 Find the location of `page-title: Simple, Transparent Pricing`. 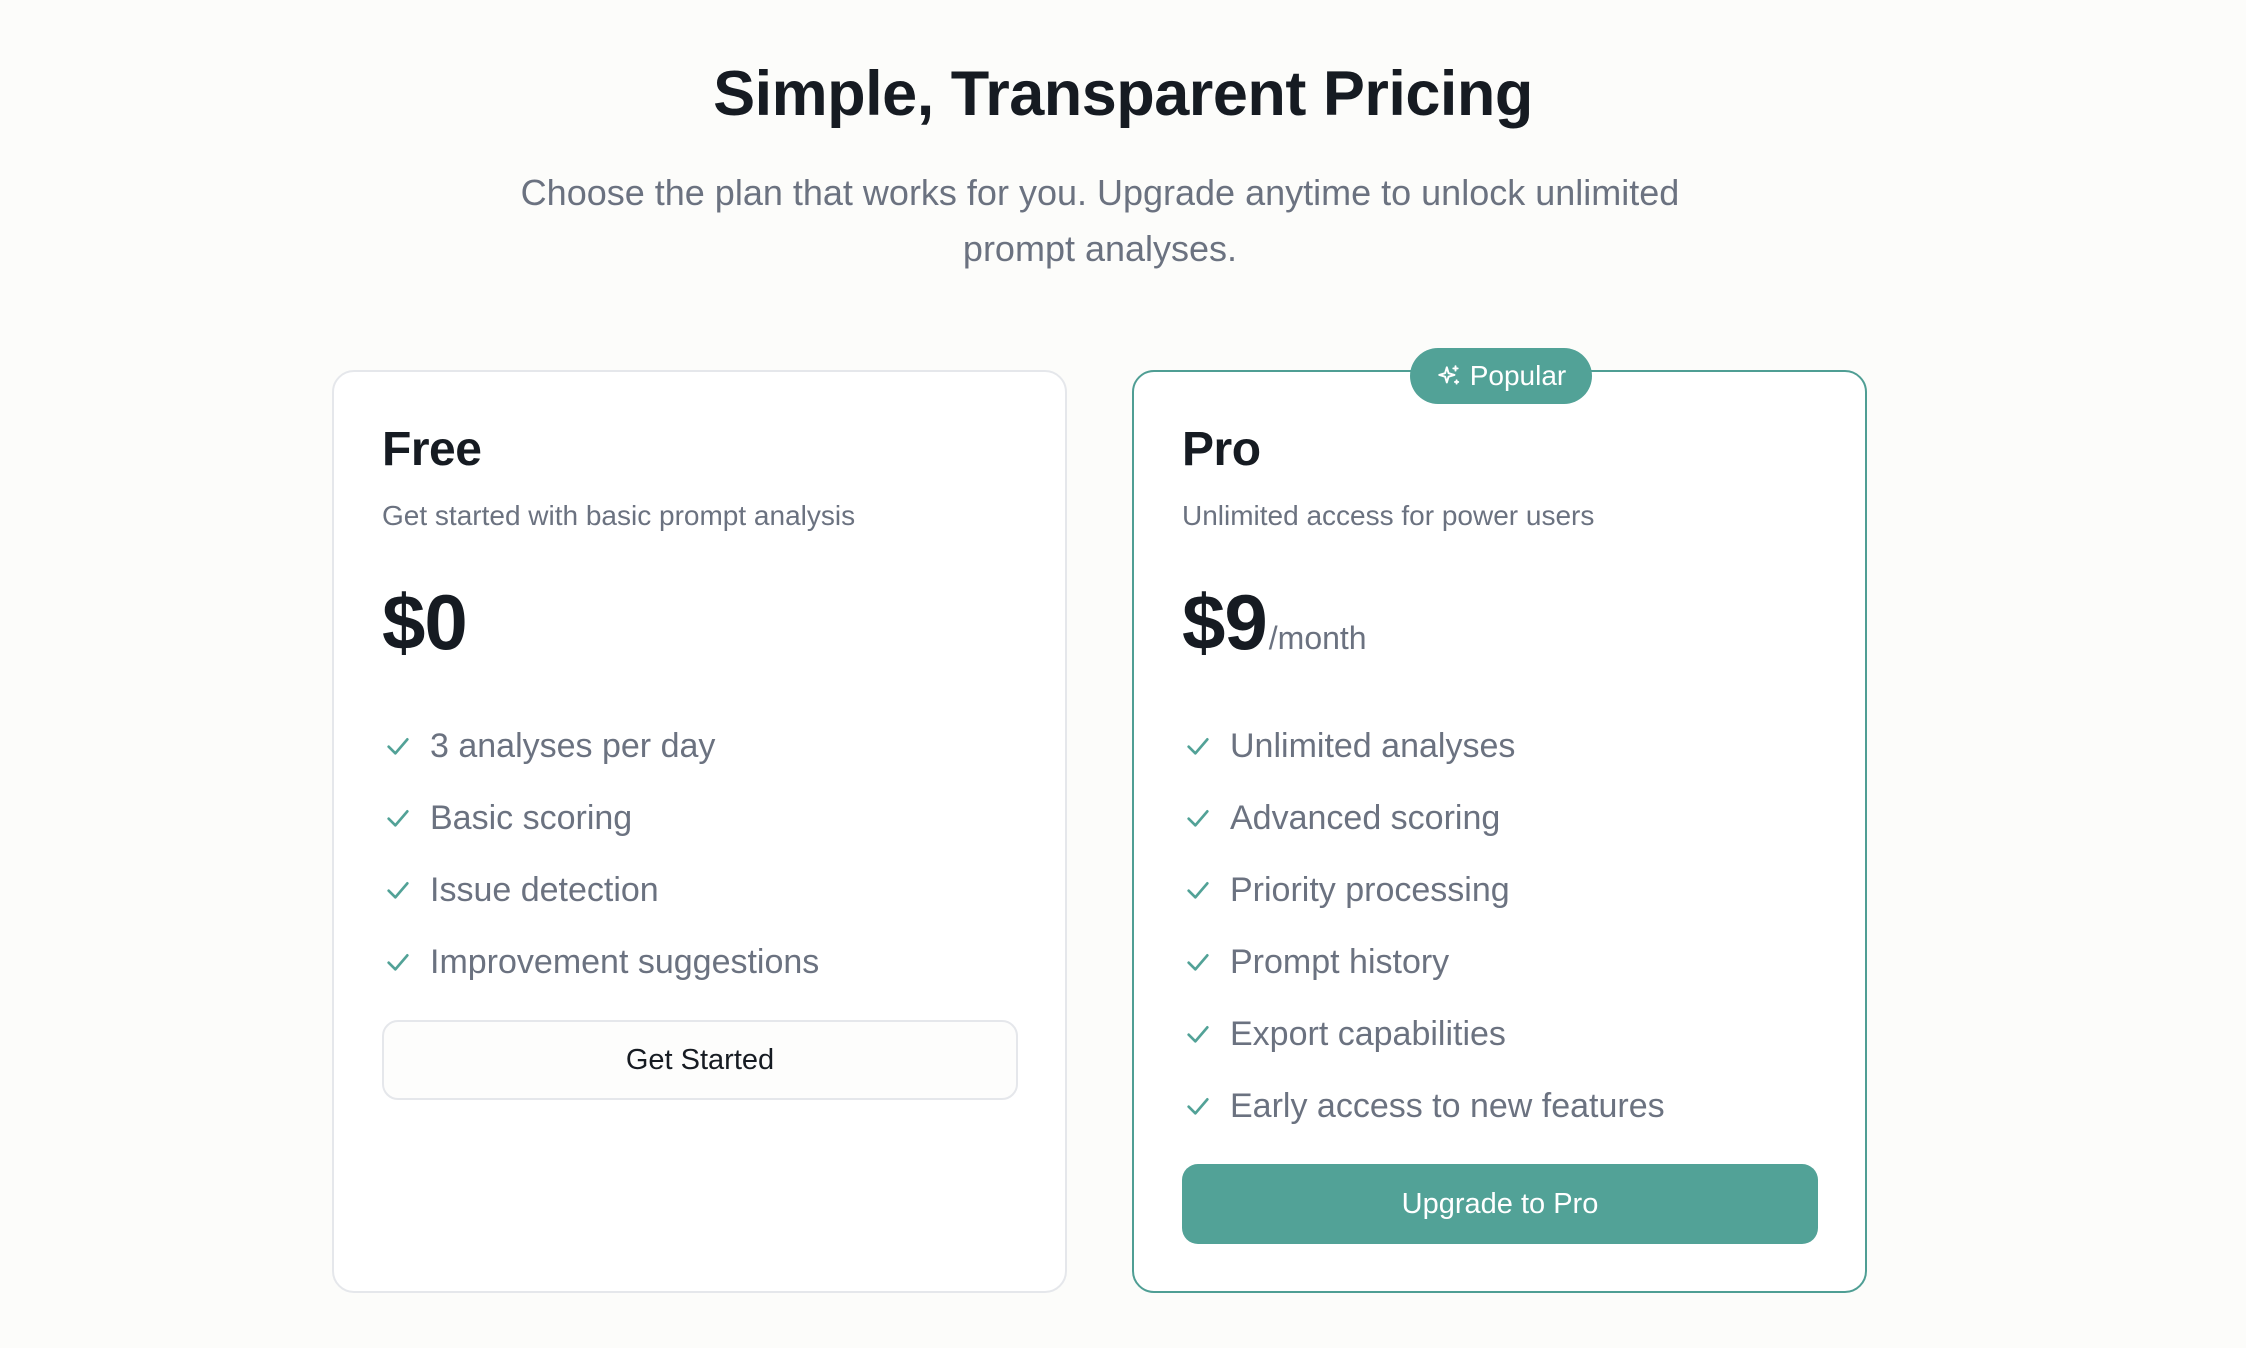

page-title: Simple, Transparent Pricing is located at coordinates (1123, 94).